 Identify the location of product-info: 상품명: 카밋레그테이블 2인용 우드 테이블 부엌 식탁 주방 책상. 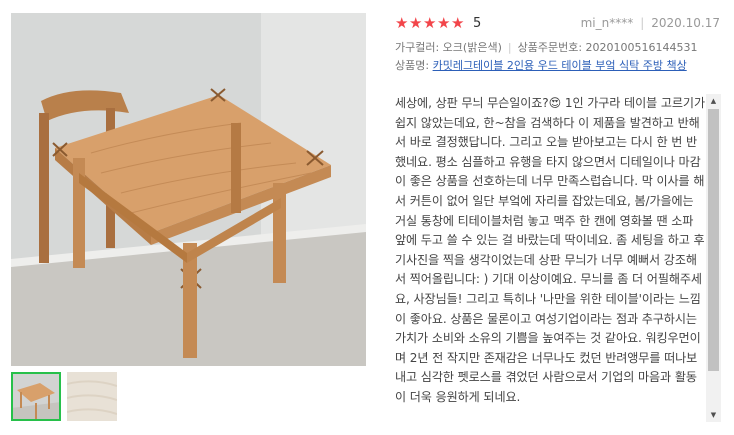
(557, 65).